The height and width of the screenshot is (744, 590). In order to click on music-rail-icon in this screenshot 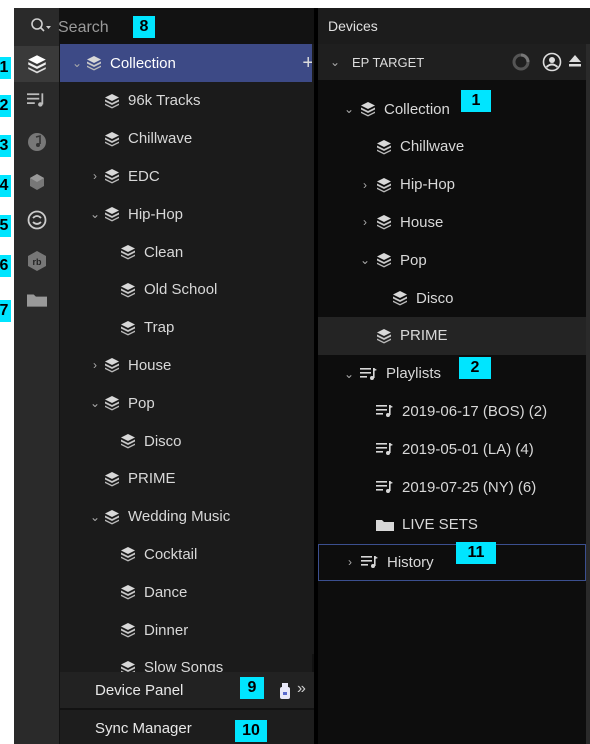, I will do `click(36, 142)`.